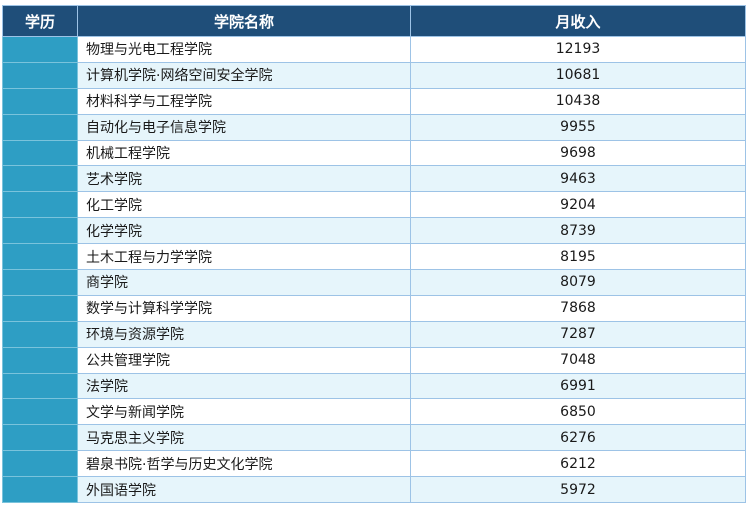 The image size is (747, 514). Describe the element at coordinates (578, 127) in the screenshot. I see `monthly-income-cell: 9955` at that location.